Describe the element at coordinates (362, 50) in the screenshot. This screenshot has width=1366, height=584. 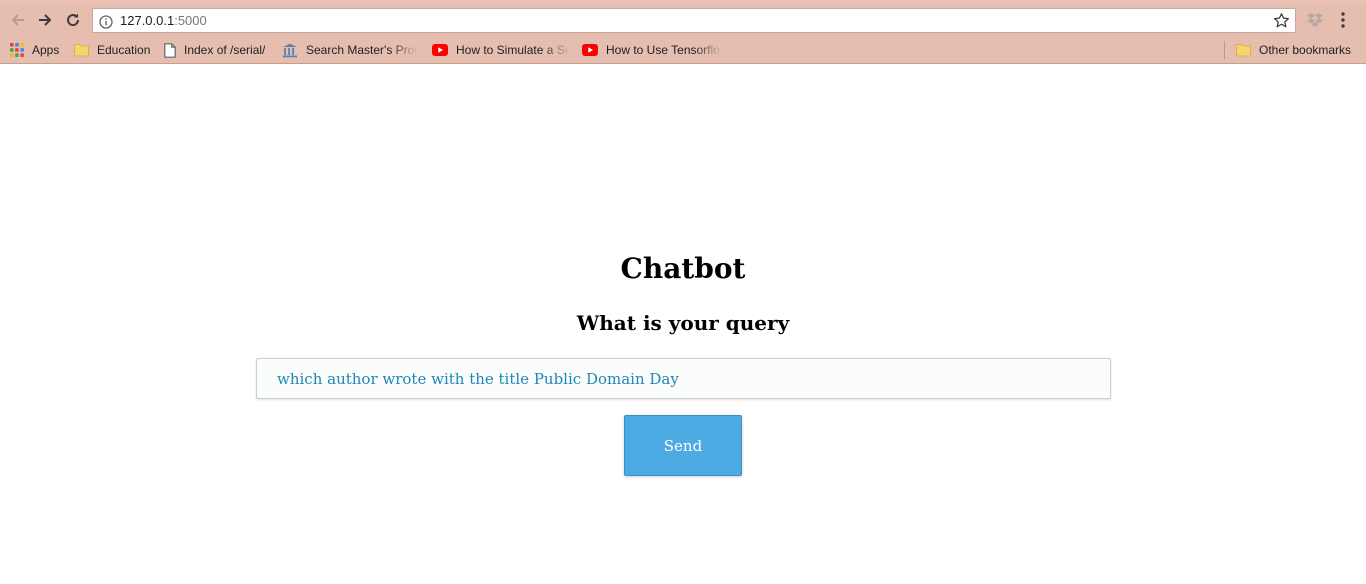
I see `bookmark-label: Search Master's Prog` at that location.